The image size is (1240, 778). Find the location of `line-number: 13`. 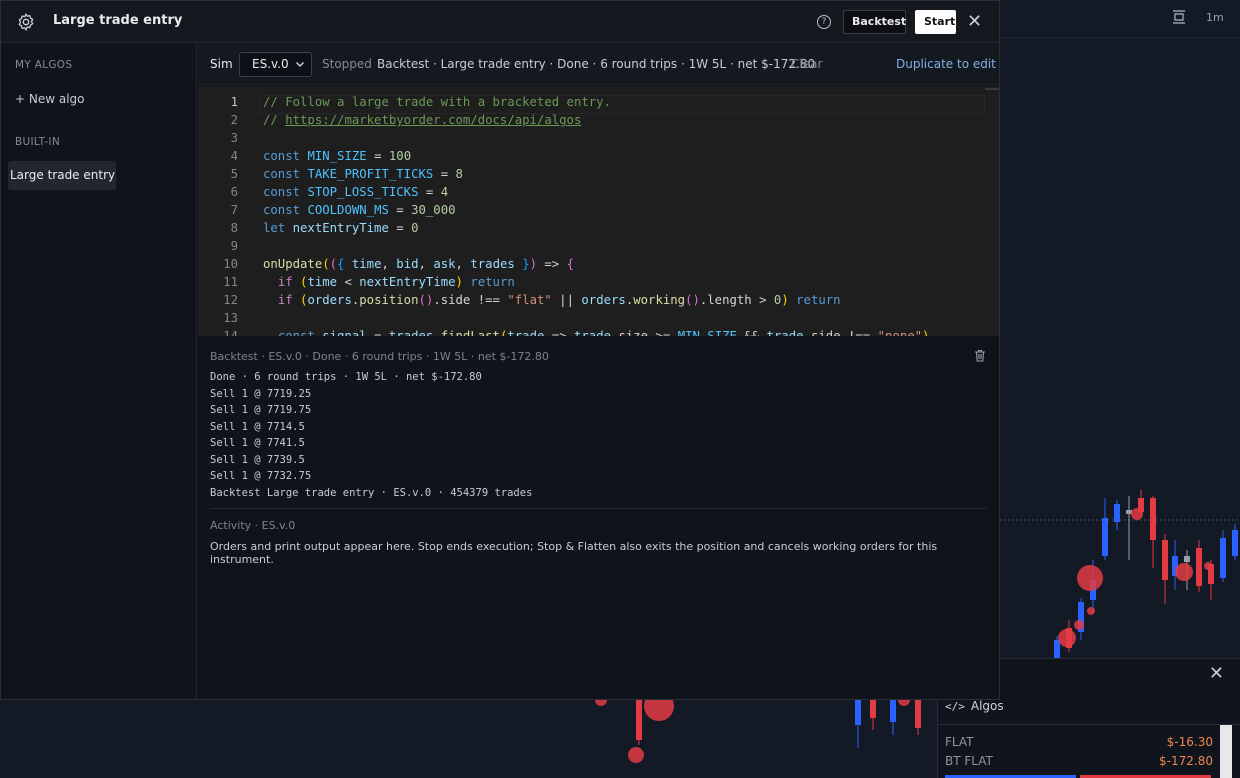

line-number: 13 is located at coordinates (230, 318).